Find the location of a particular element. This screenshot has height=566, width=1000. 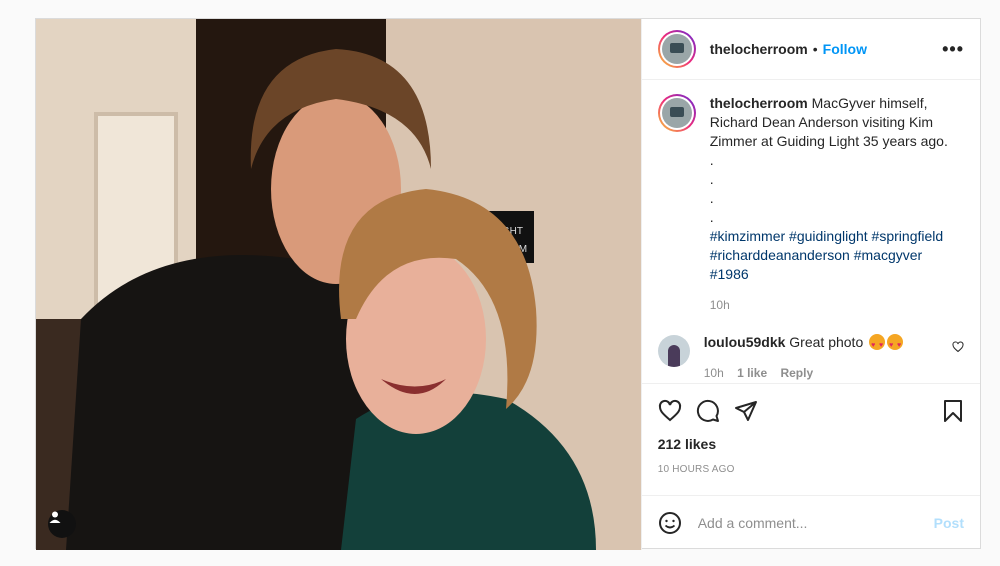

more-icon: ••• is located at coordinates (953, 49).